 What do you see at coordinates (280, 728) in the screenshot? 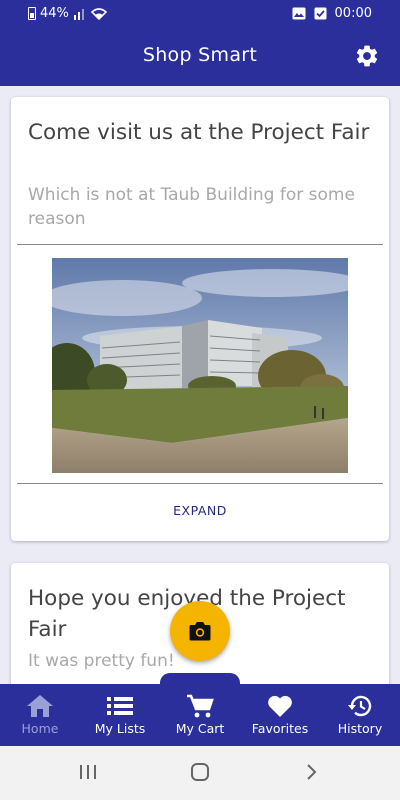
I see `nav-label: Favorites` at bounding box center [280, 728].